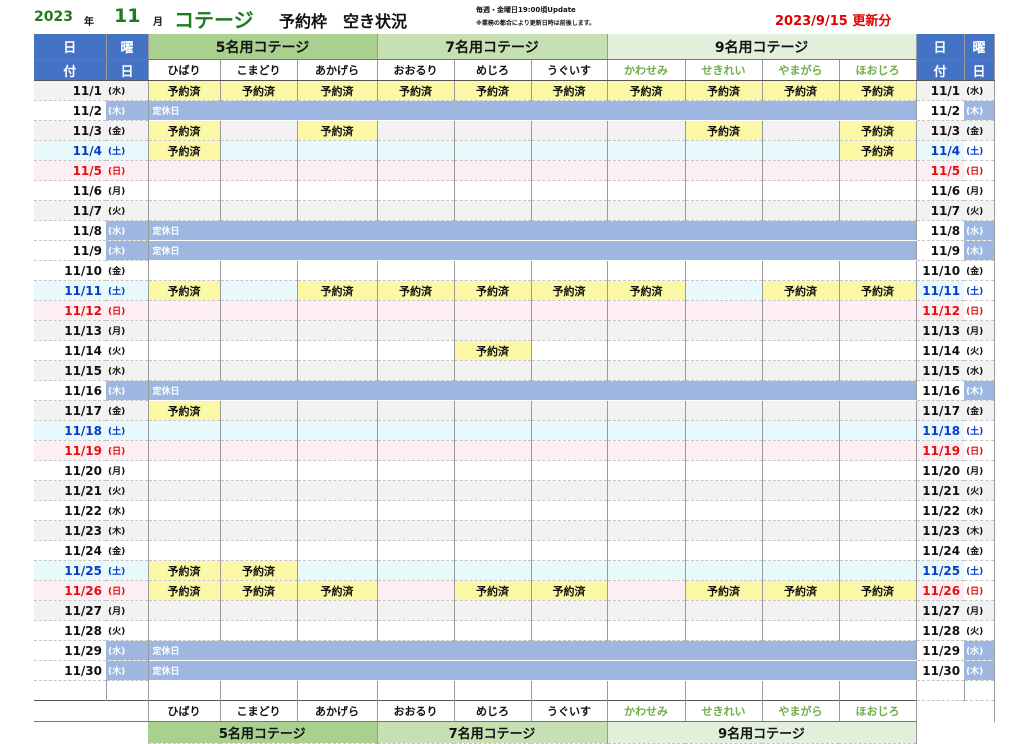 Image resolution: width=1024 pixels, height=744 pixels. What do you see at coordinates (127, 130) in the screenshot?
I see `weekday-cell: (金)` at bounding box center [127, 130].